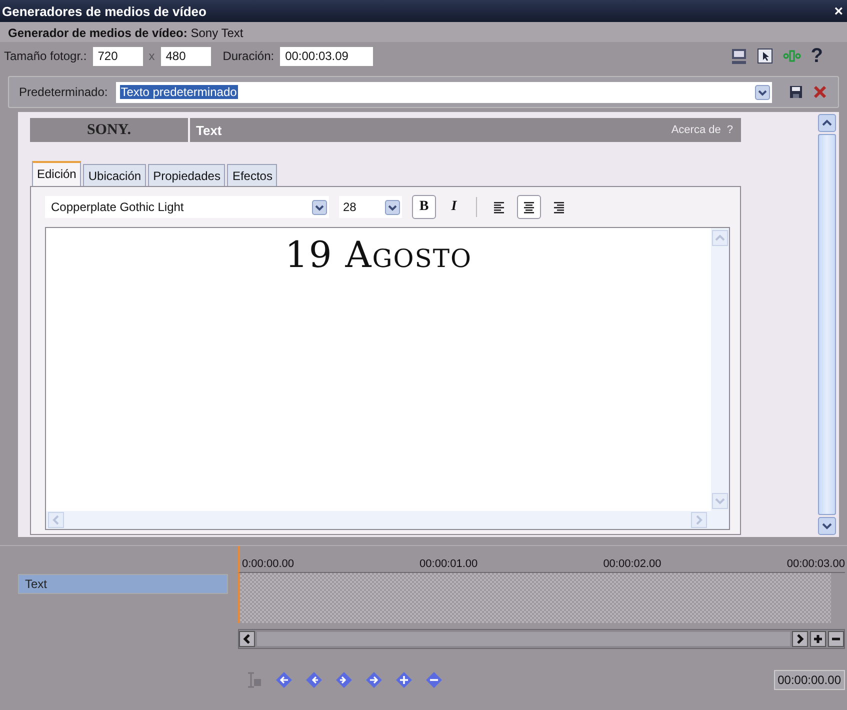 The width and height of the screenshot is (847, 710). What do you see at coordinates (123, 584) in the screenshot?
I see `track-label: Text` at bounding box center [123, 584].